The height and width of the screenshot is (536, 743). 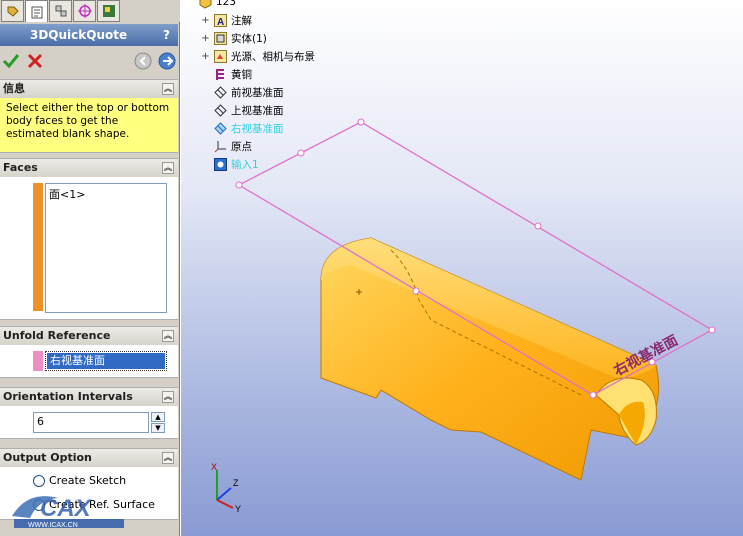 What do you see at coordinates (38, 361) in the screenshot?
I see `reference-color-swatch` at bounding box center [38, 361].